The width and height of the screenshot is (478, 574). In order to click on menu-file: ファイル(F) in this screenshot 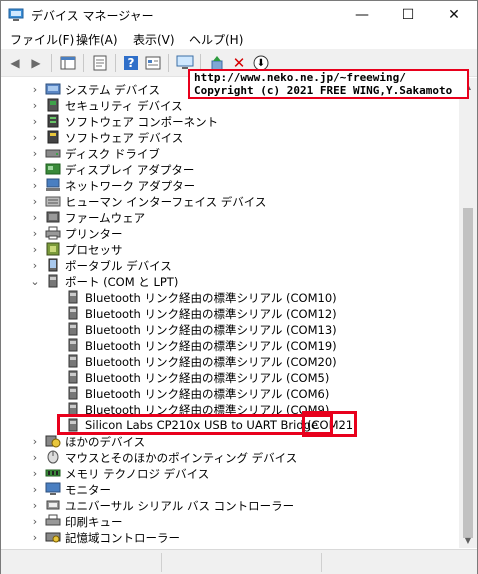, I will do `click(42, 39)`.